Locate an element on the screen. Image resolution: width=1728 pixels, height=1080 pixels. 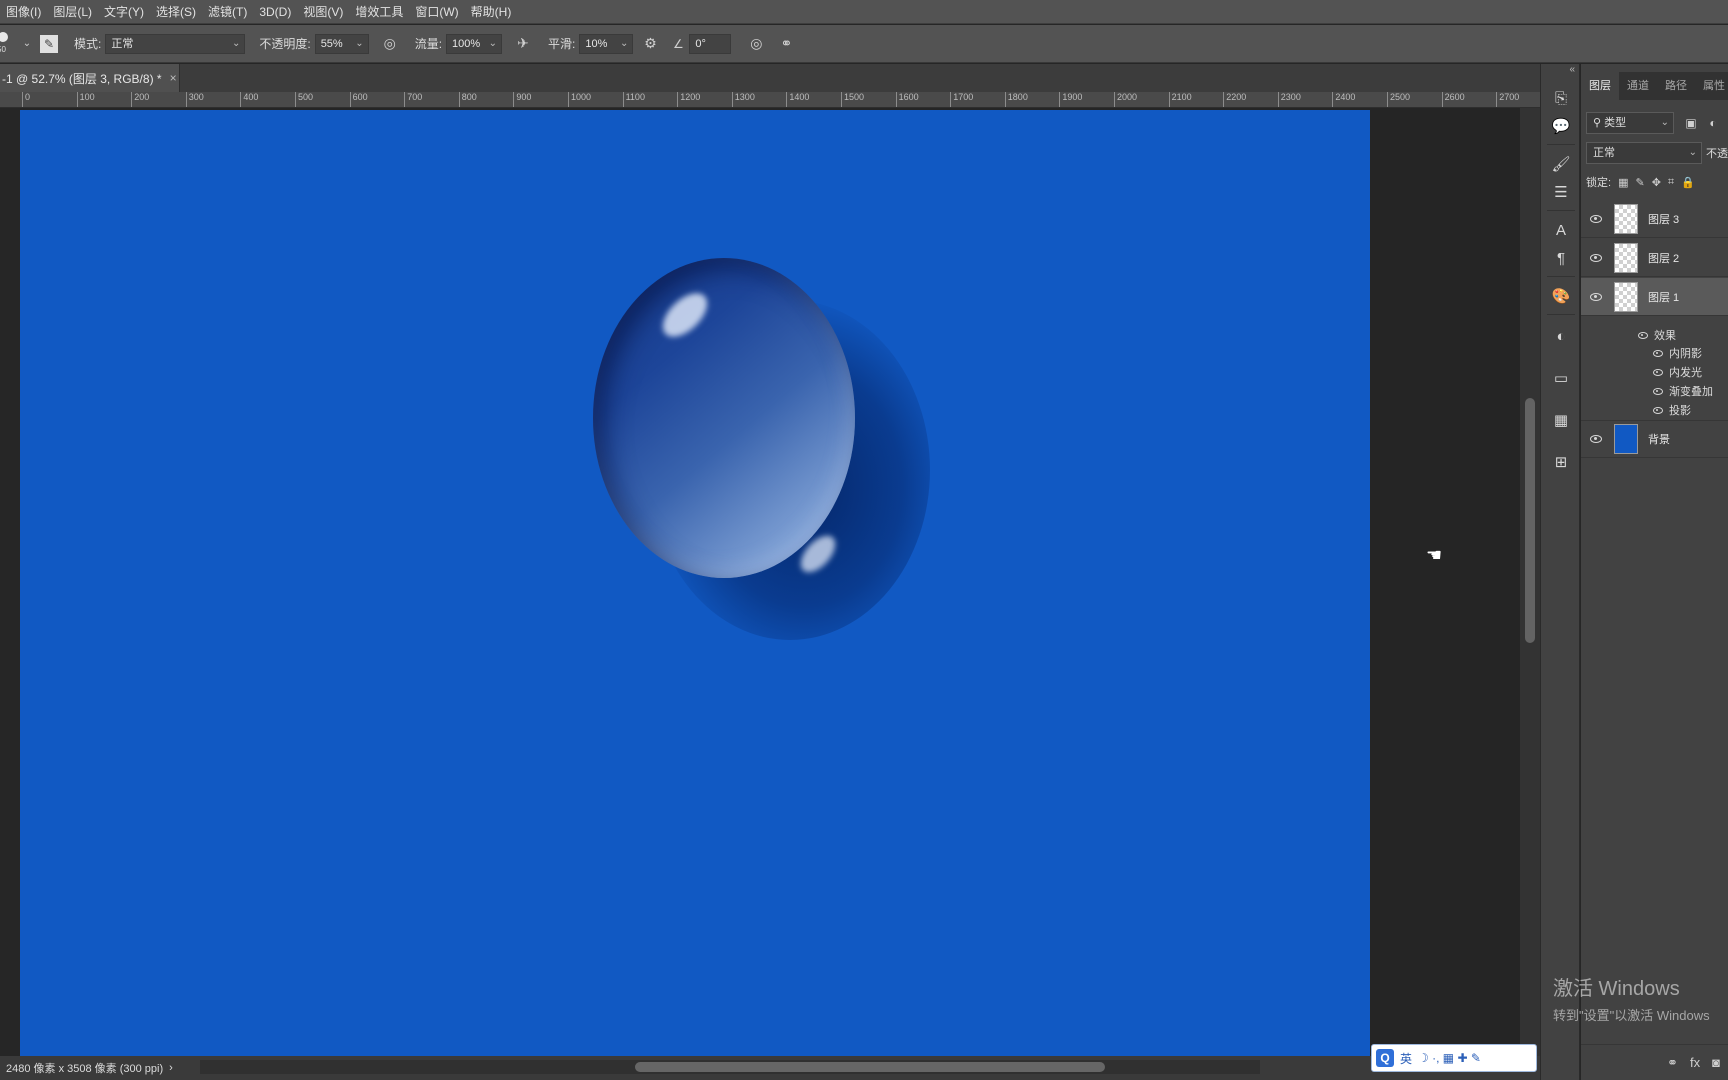
history-icon: ⎘ is located at coordinates (1561, 98).